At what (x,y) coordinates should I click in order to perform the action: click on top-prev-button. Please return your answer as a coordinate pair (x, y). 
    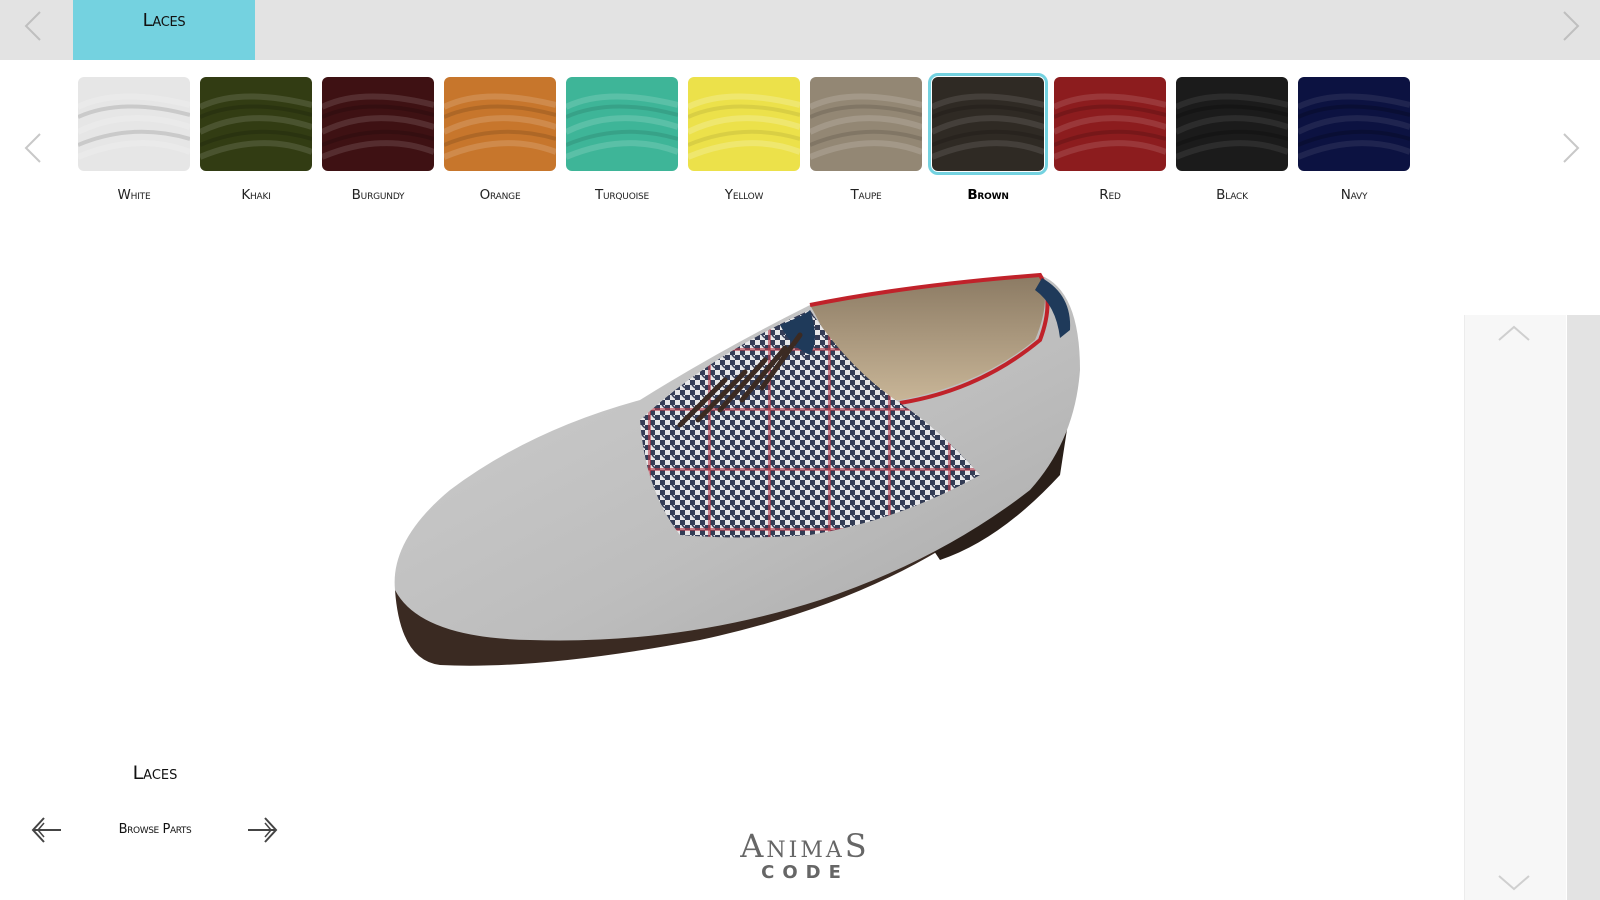
    Looking at the image, I should click on (34, 26).